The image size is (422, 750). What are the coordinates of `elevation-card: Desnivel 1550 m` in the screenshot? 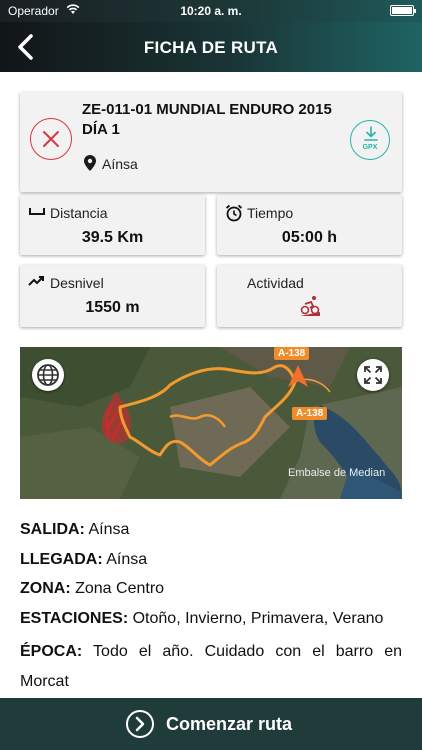 It's located at (112, 296).